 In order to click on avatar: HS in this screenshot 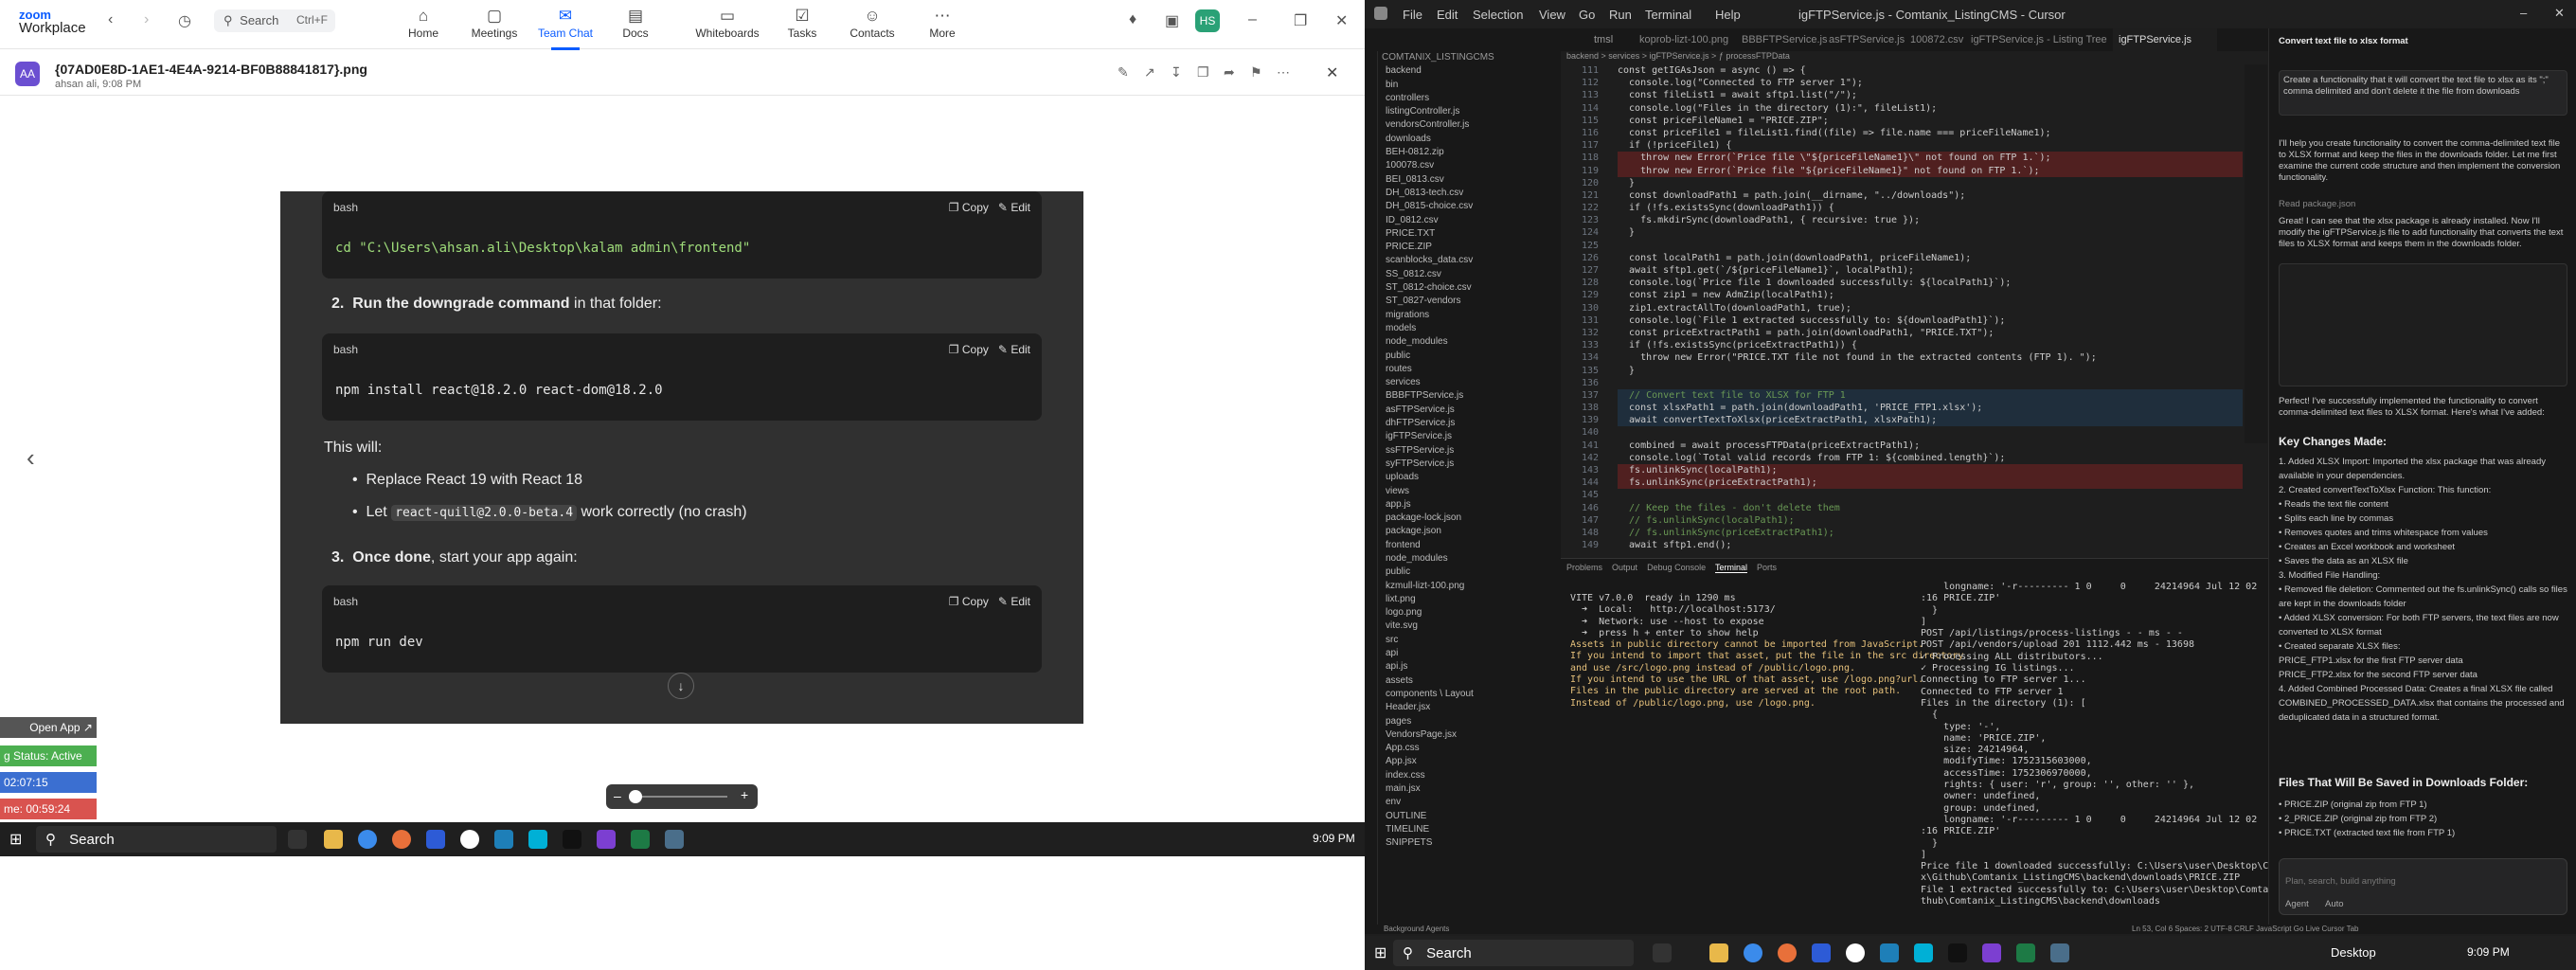, I will do `click(1207, 20)`.